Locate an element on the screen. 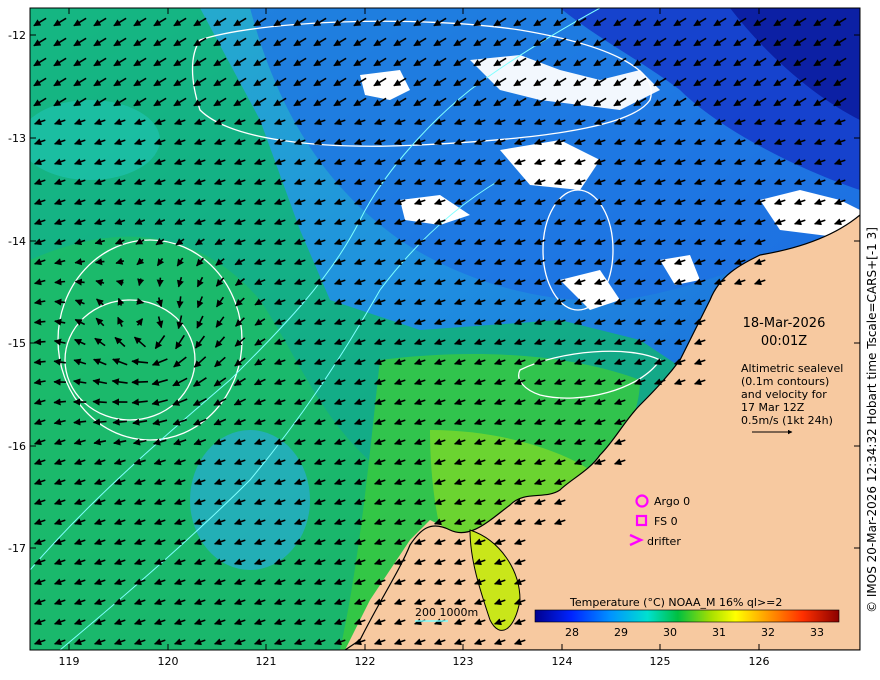 The image size is (880, 680). colorbar-tick-label: 32 is located at coordinates (768, 632).